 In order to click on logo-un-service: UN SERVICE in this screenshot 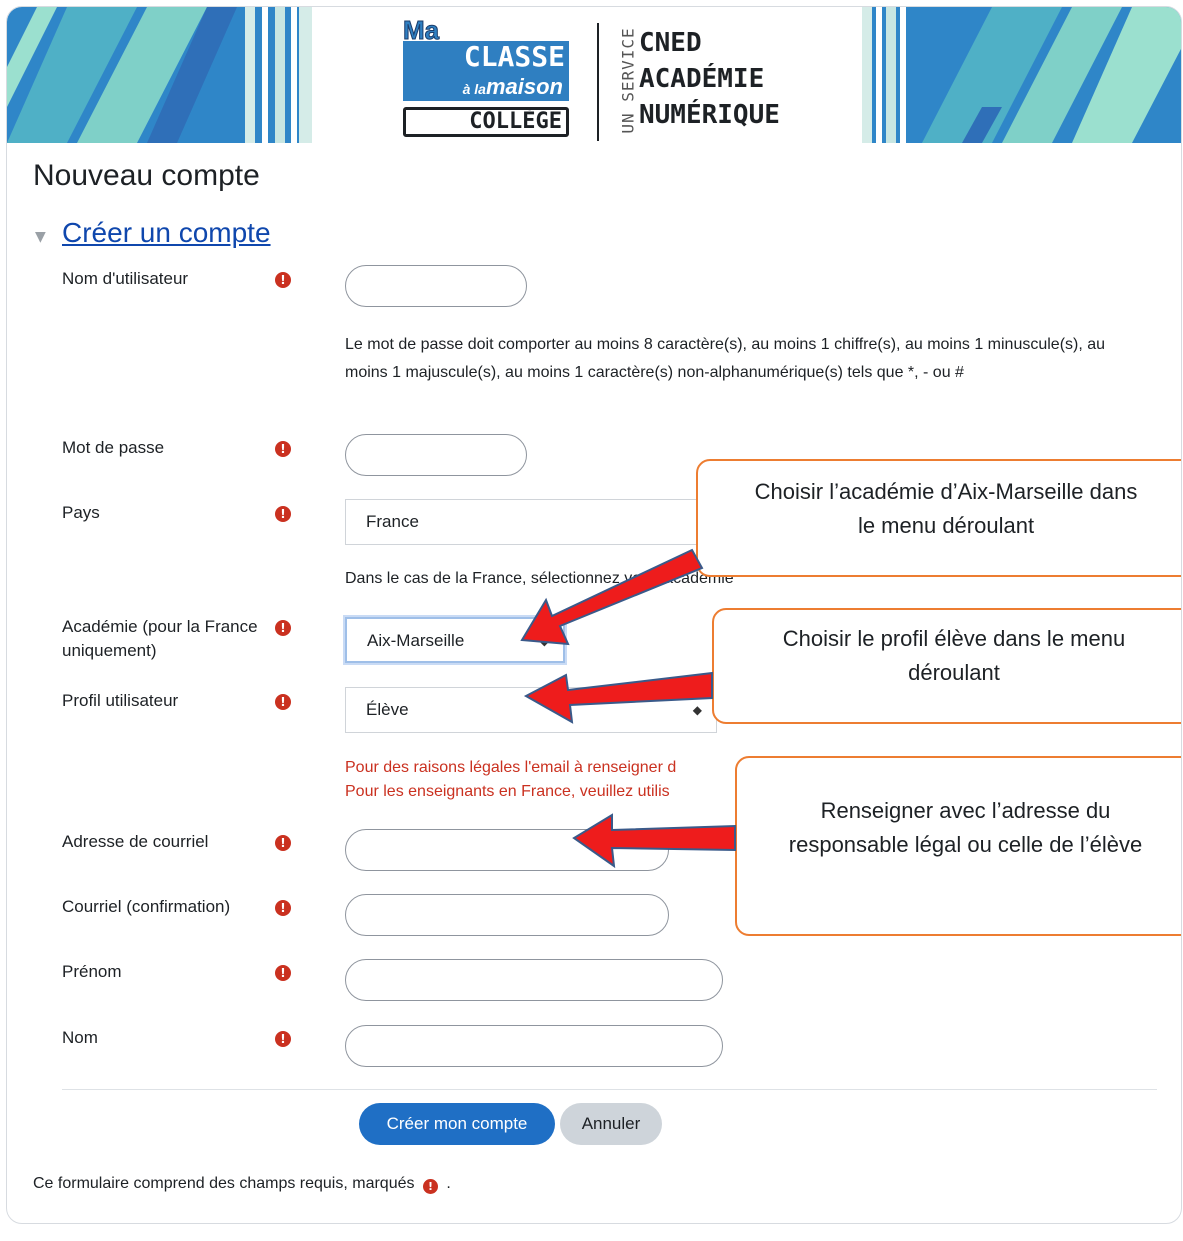, I will do `click(626, 82)`.